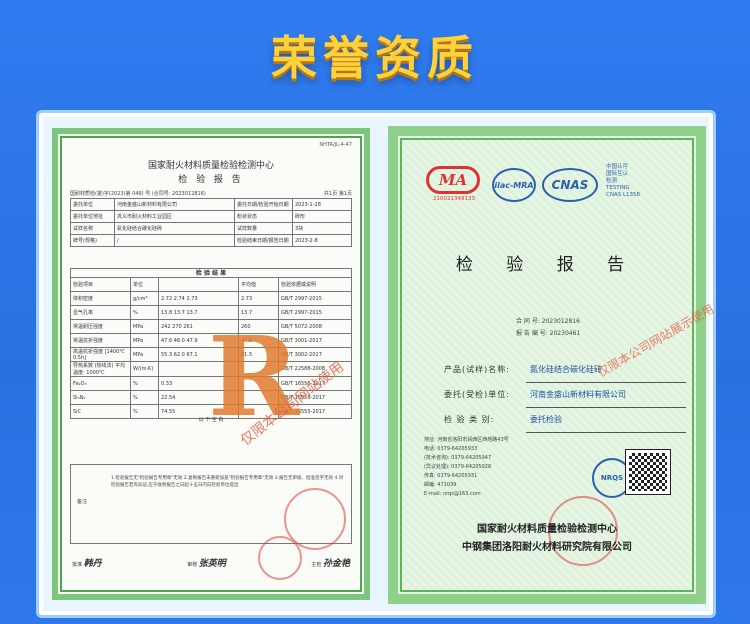  Describe the element at coordinates (612, 181) in the screenshot. I see `cnas-line: 检测` at that location.